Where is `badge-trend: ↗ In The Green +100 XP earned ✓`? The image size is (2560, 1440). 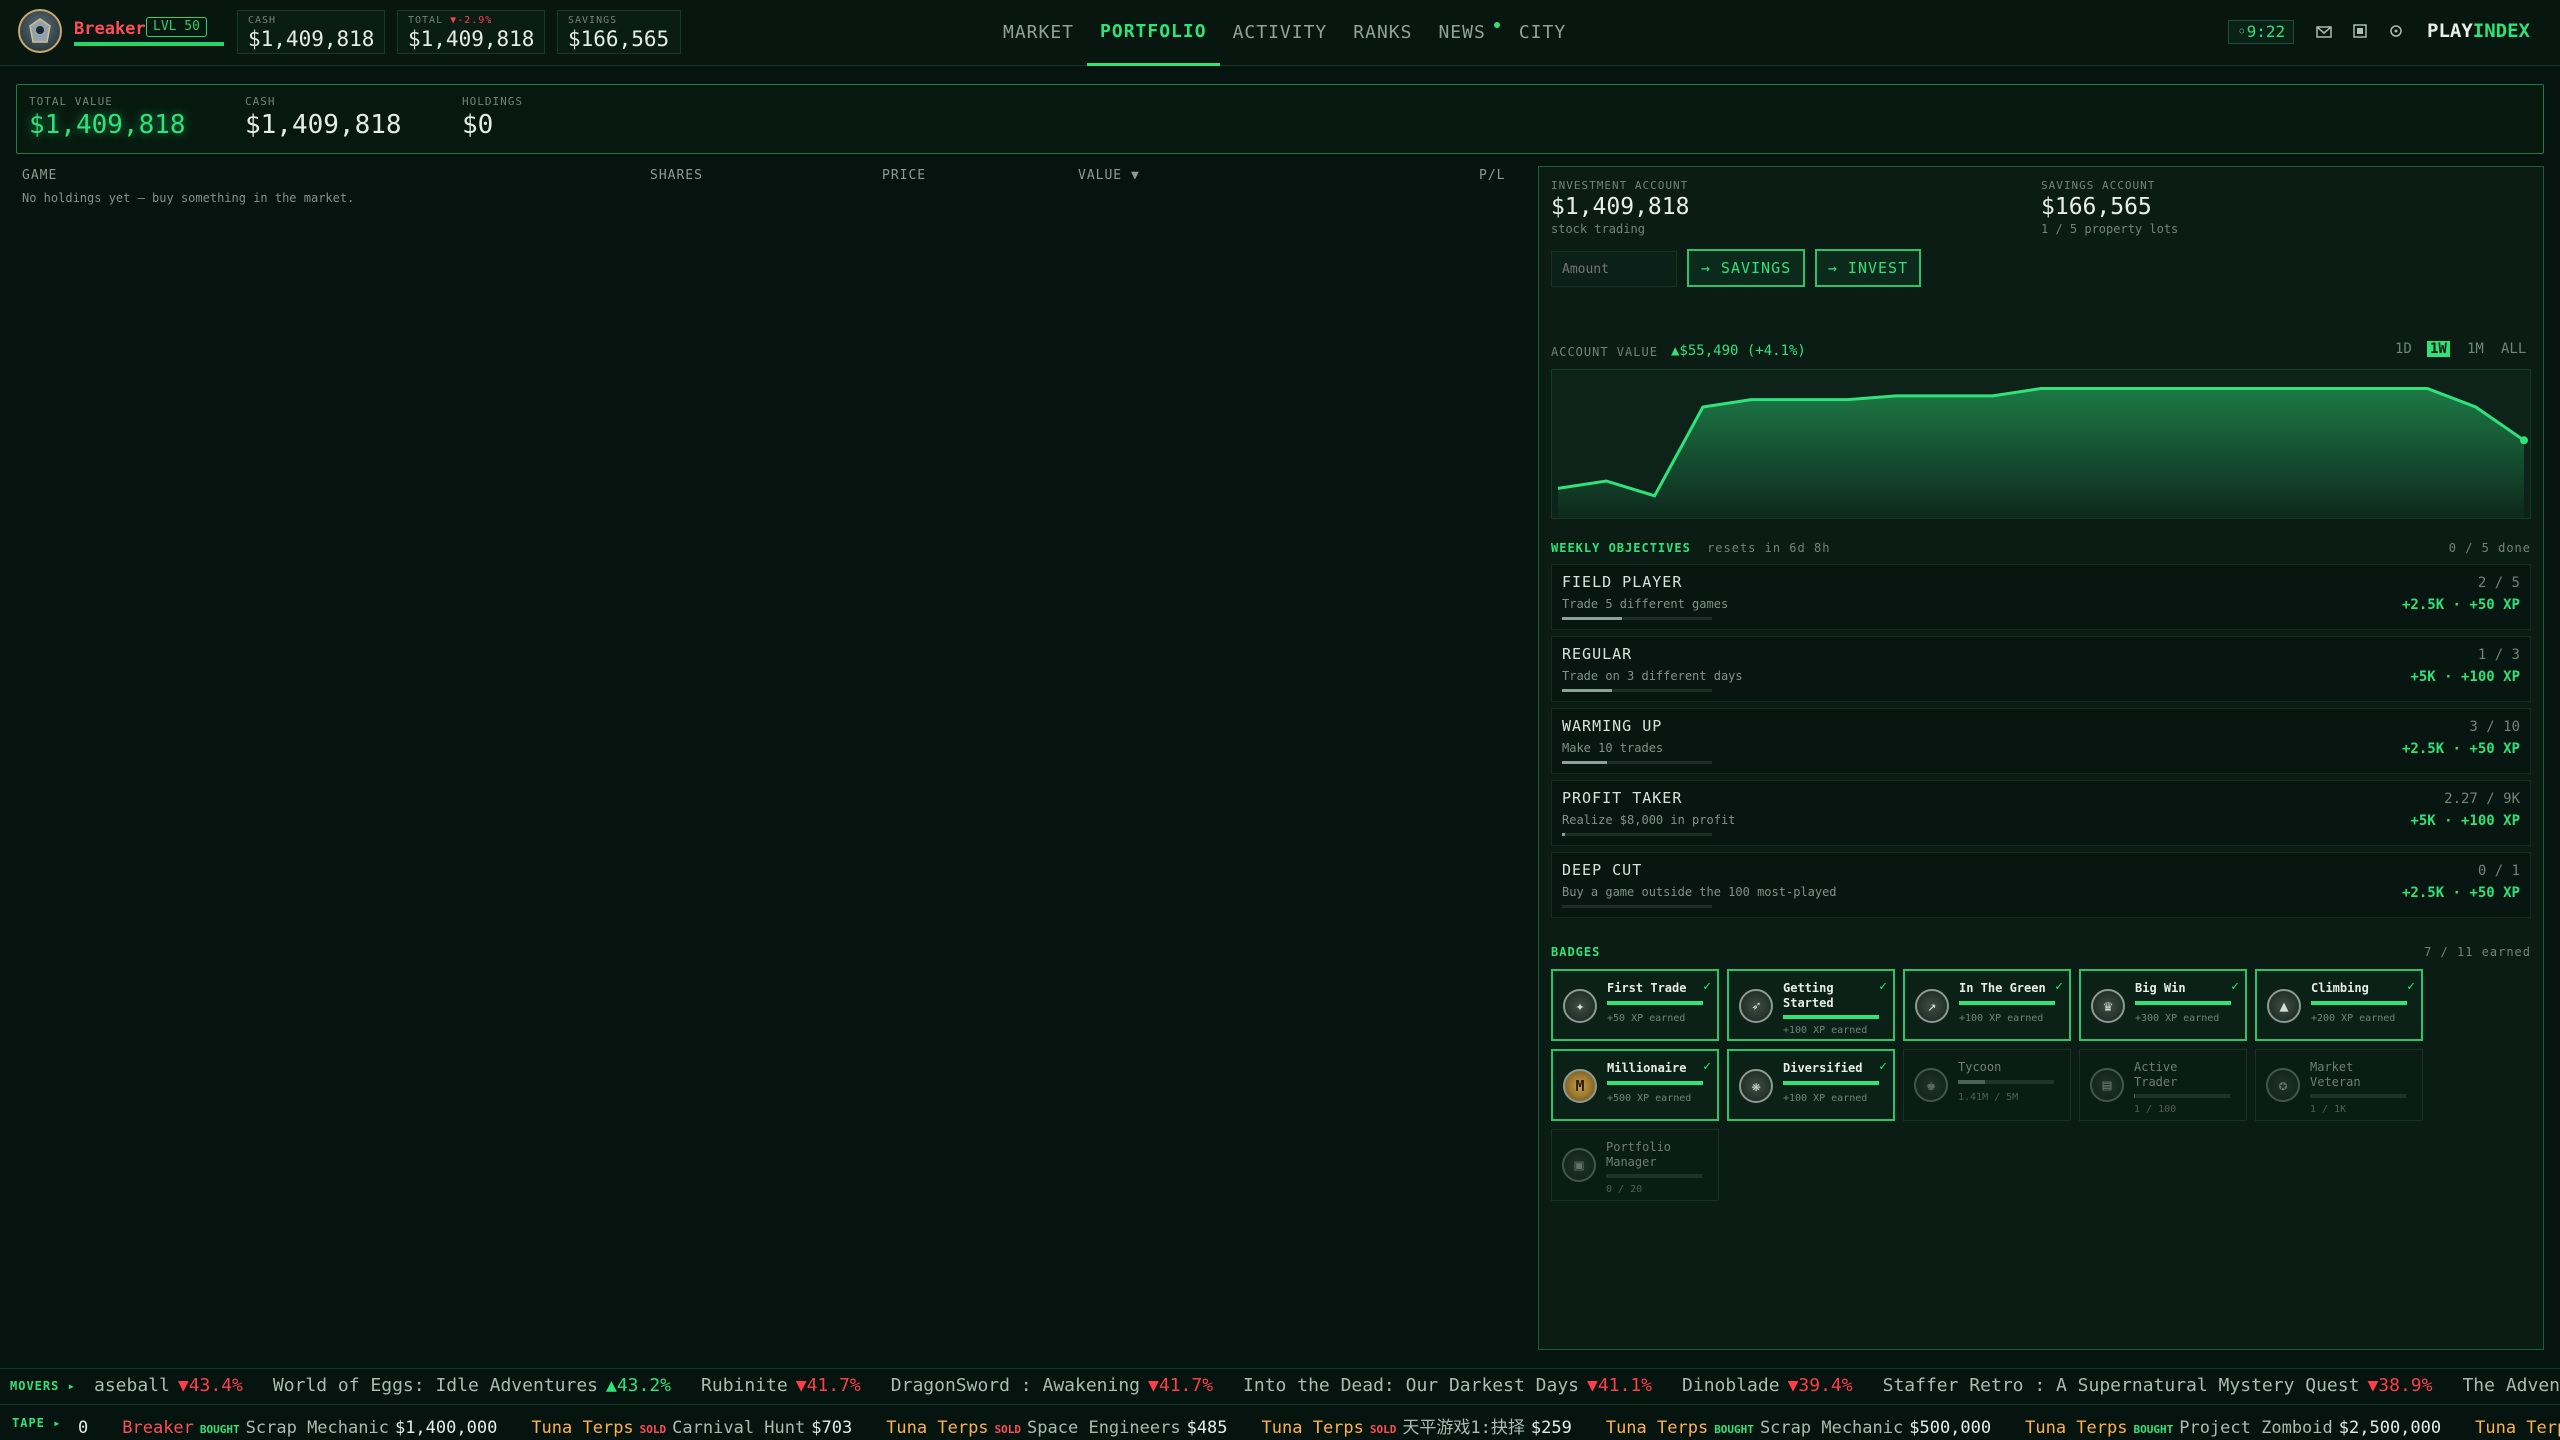 badge-trend: ↗ In The Green +100 XP earned ✓ is located at coordinates (1987, 1005).